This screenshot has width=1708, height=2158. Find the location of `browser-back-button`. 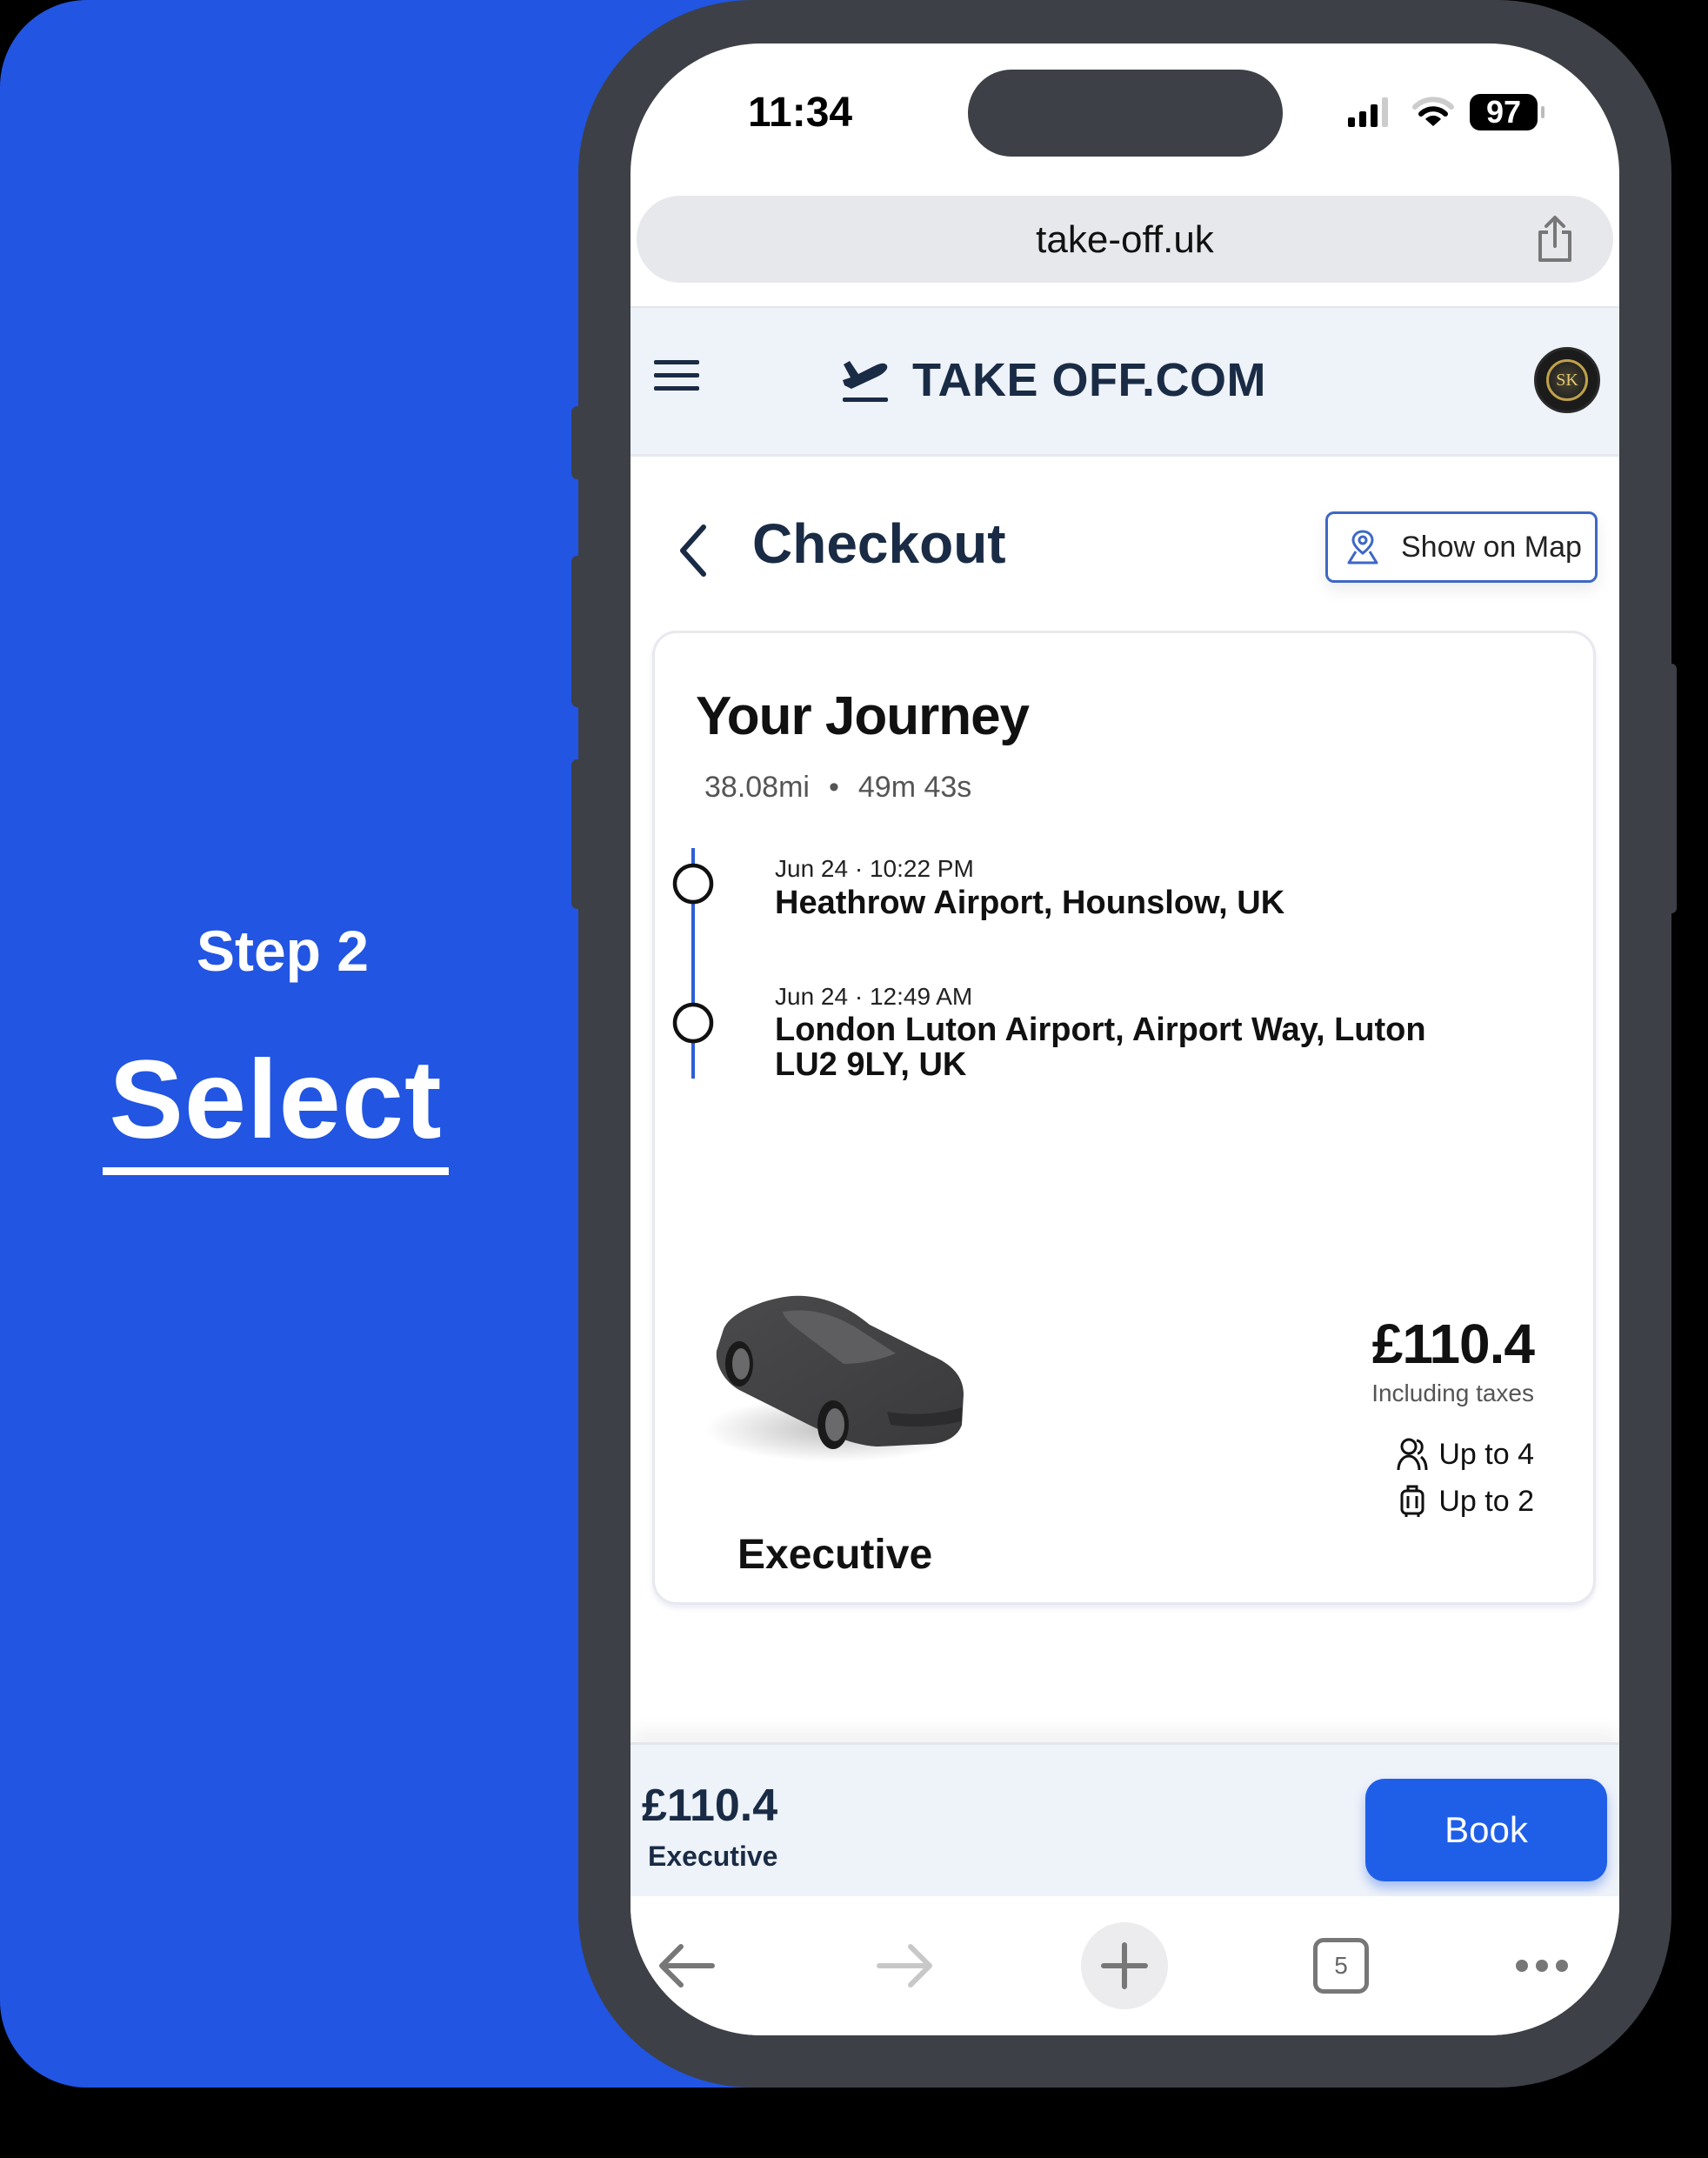

browser-back-button is located at coordinates (687, 1965).